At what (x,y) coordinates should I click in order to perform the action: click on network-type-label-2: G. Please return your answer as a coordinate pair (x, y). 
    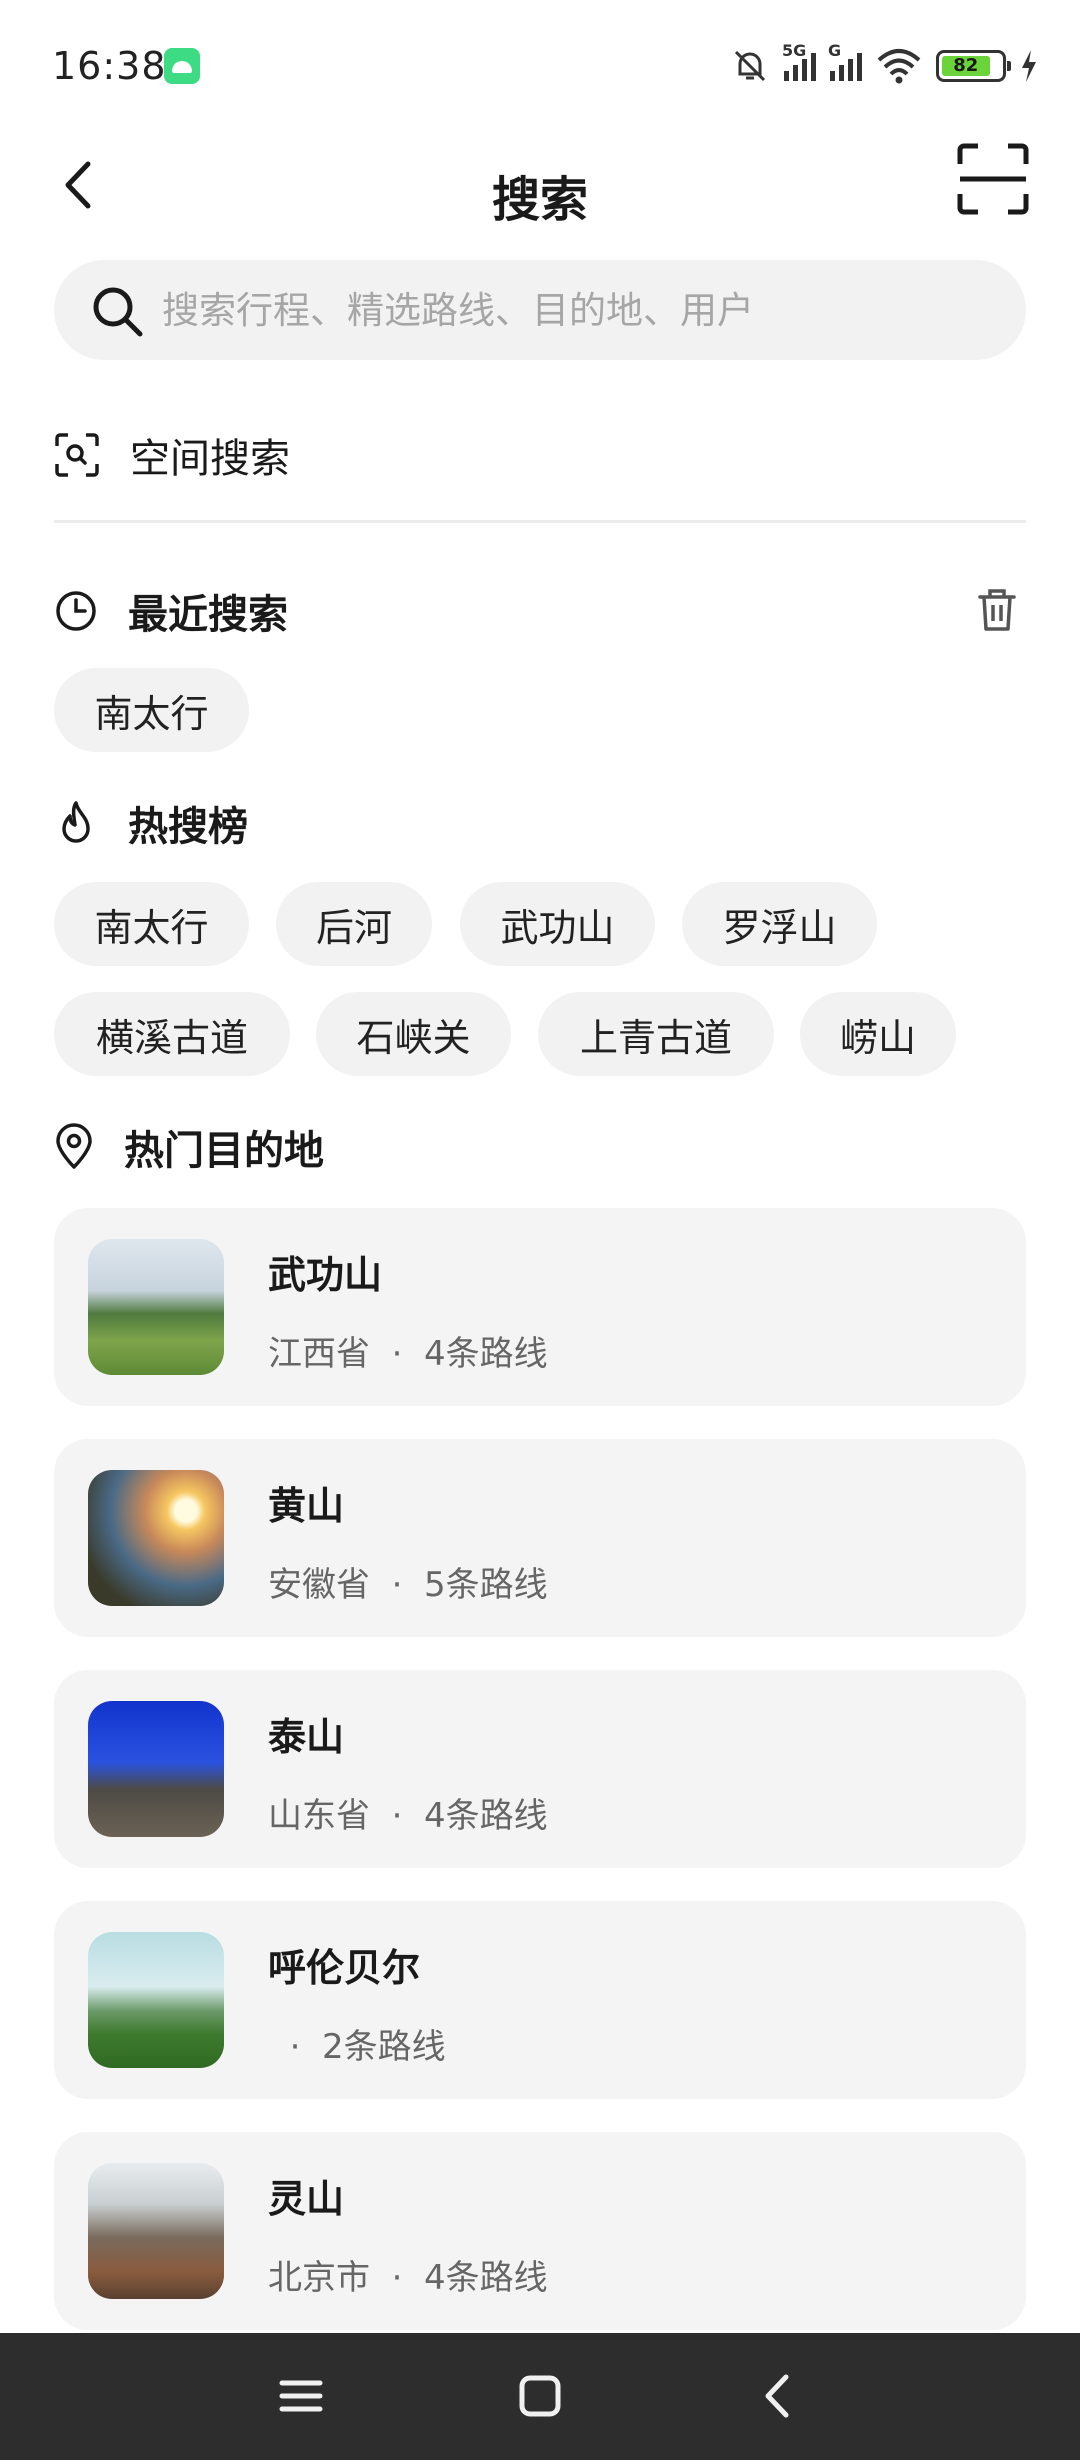
    Looking at the image, I should click on (835, 50).